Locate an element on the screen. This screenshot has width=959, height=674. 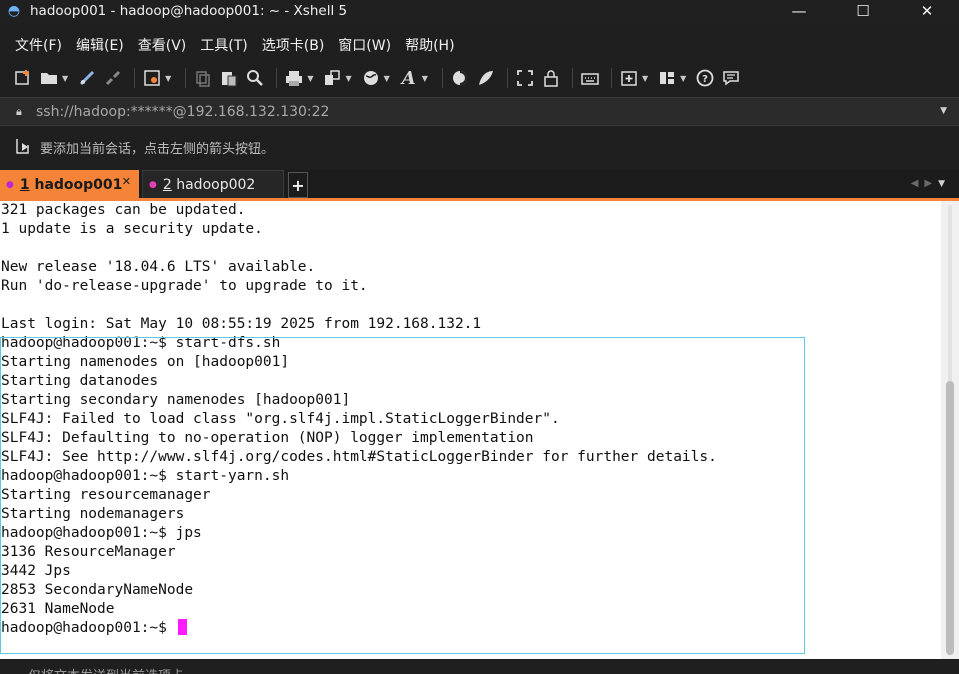
globe-dropdown-icon: ▼ is located at coordinates (387, 78).